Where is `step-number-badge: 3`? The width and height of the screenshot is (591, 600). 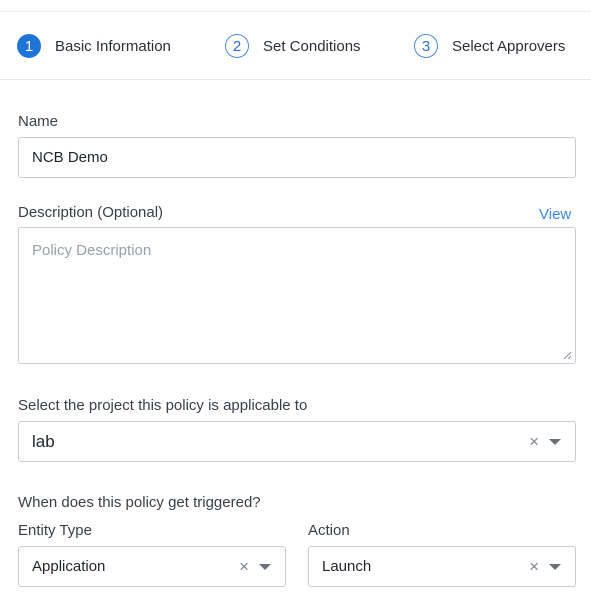
step-number-badge: 3 is located at coordinates (426, 46).